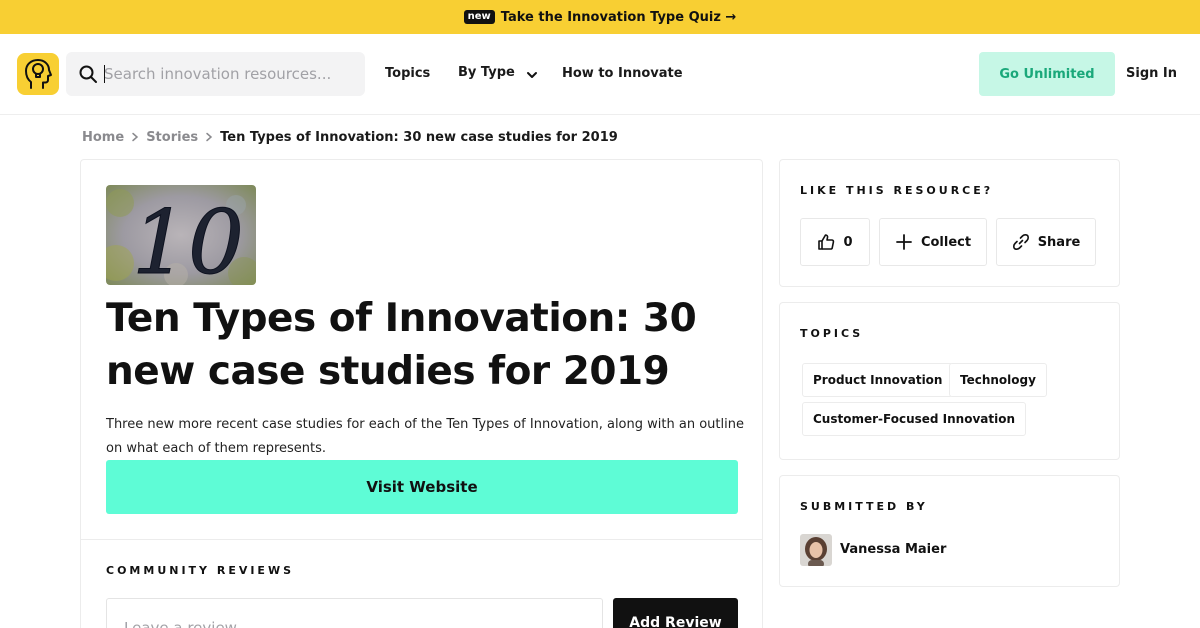 The image size is (1200, 628). Describe the element at coordinates (188, 238) in the screenshot. I see `thumbnail-number: 10` at that location.